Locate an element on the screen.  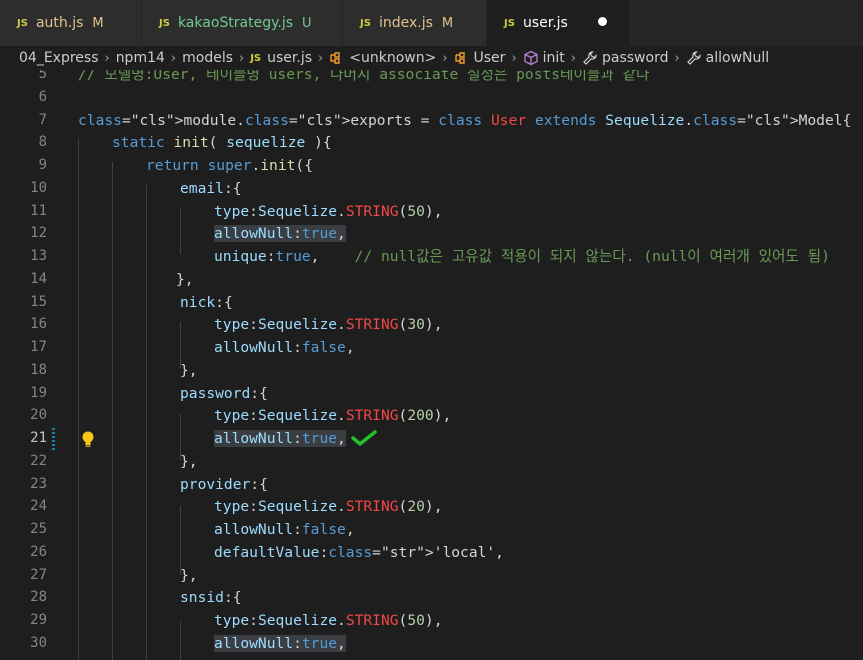
tab-user-js: JS user.js is located at coordinates (558, 23).